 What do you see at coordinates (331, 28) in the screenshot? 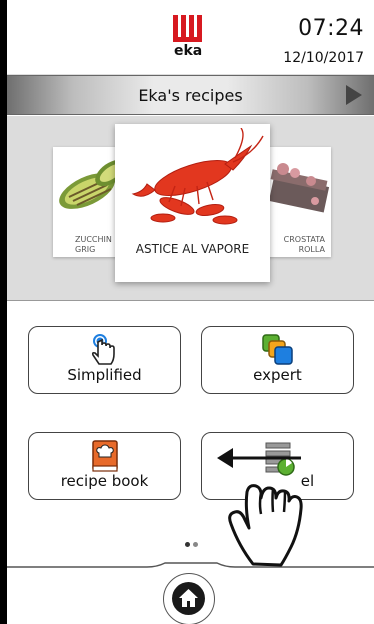
I see `clock-time: 07:24` at bounding box center [331, 28].